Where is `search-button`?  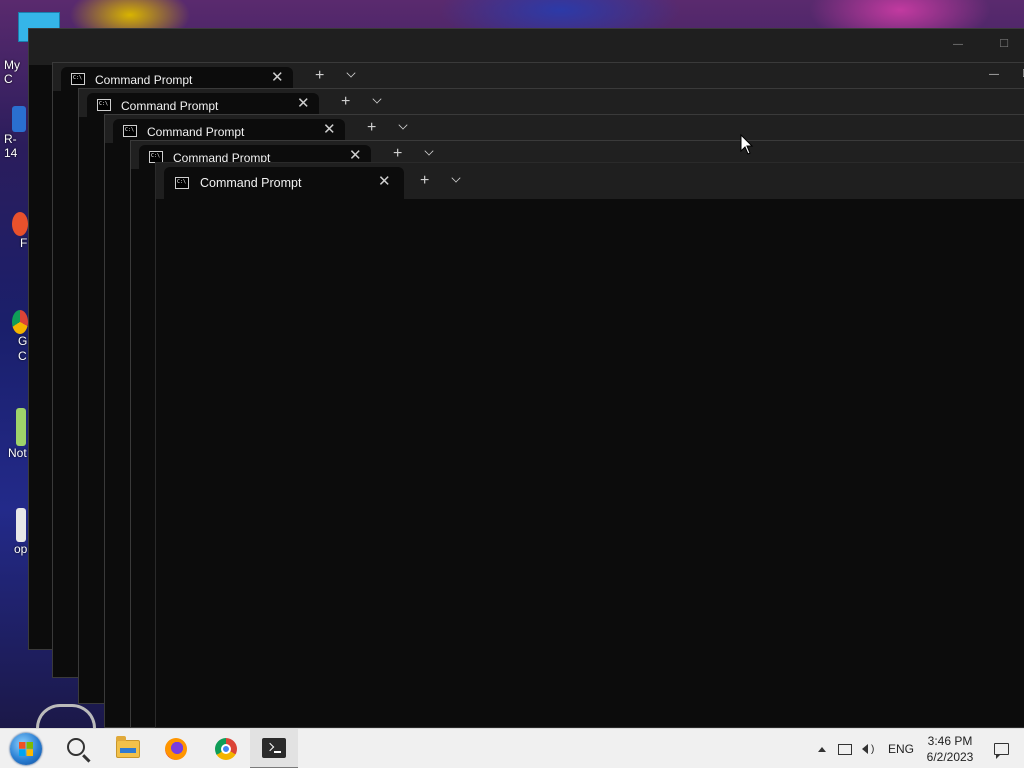 search-button is located at coordinates (78, 748).